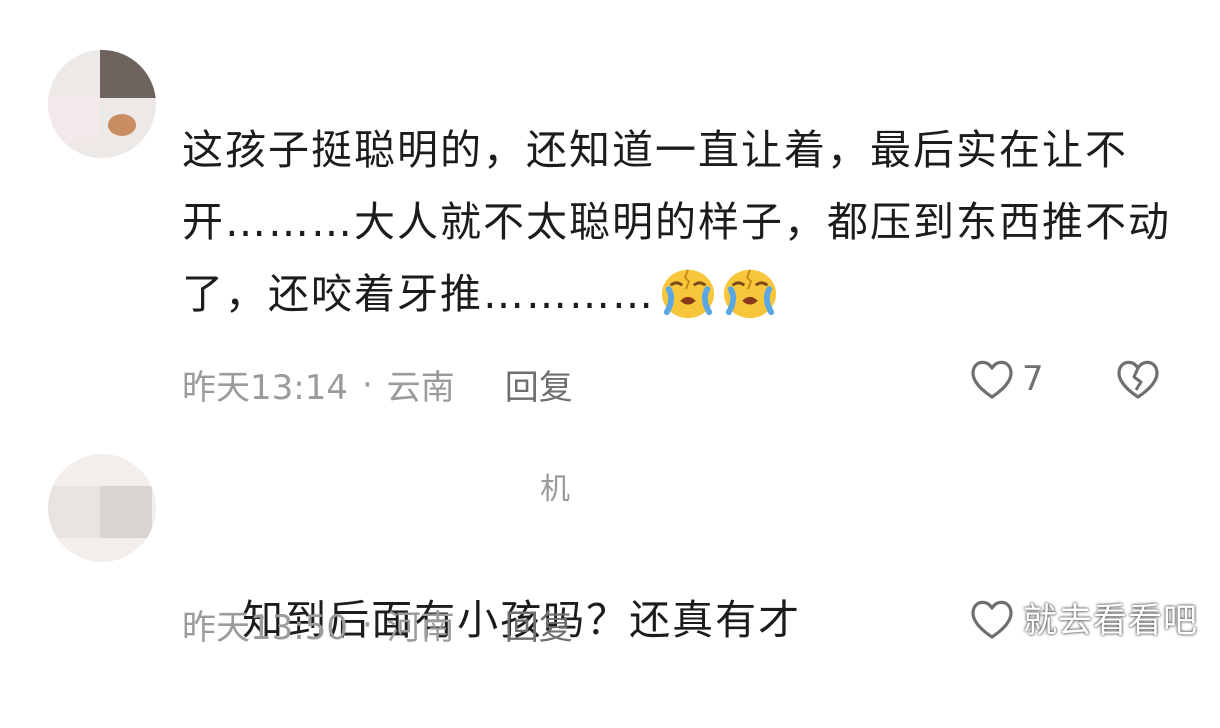 The width and height of the screenshot is (1220, 728). What do you see at coordinates (265, 628) in the screenshot?
I see `comment-time: 昨天13:50` at bounding box center [265, 628].